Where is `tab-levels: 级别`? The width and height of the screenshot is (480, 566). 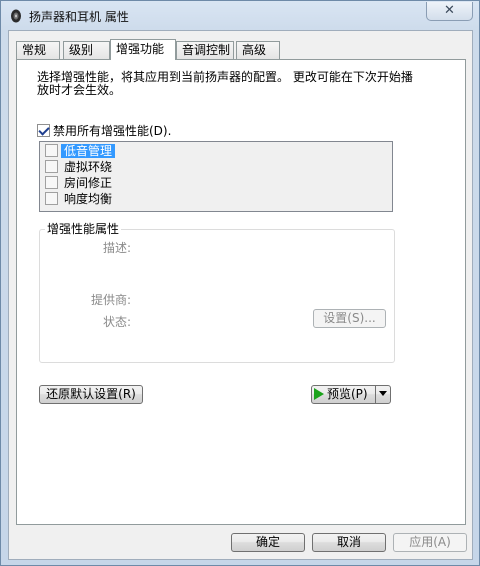
tab-levels: 级别 is located at coordinates (86, 50).